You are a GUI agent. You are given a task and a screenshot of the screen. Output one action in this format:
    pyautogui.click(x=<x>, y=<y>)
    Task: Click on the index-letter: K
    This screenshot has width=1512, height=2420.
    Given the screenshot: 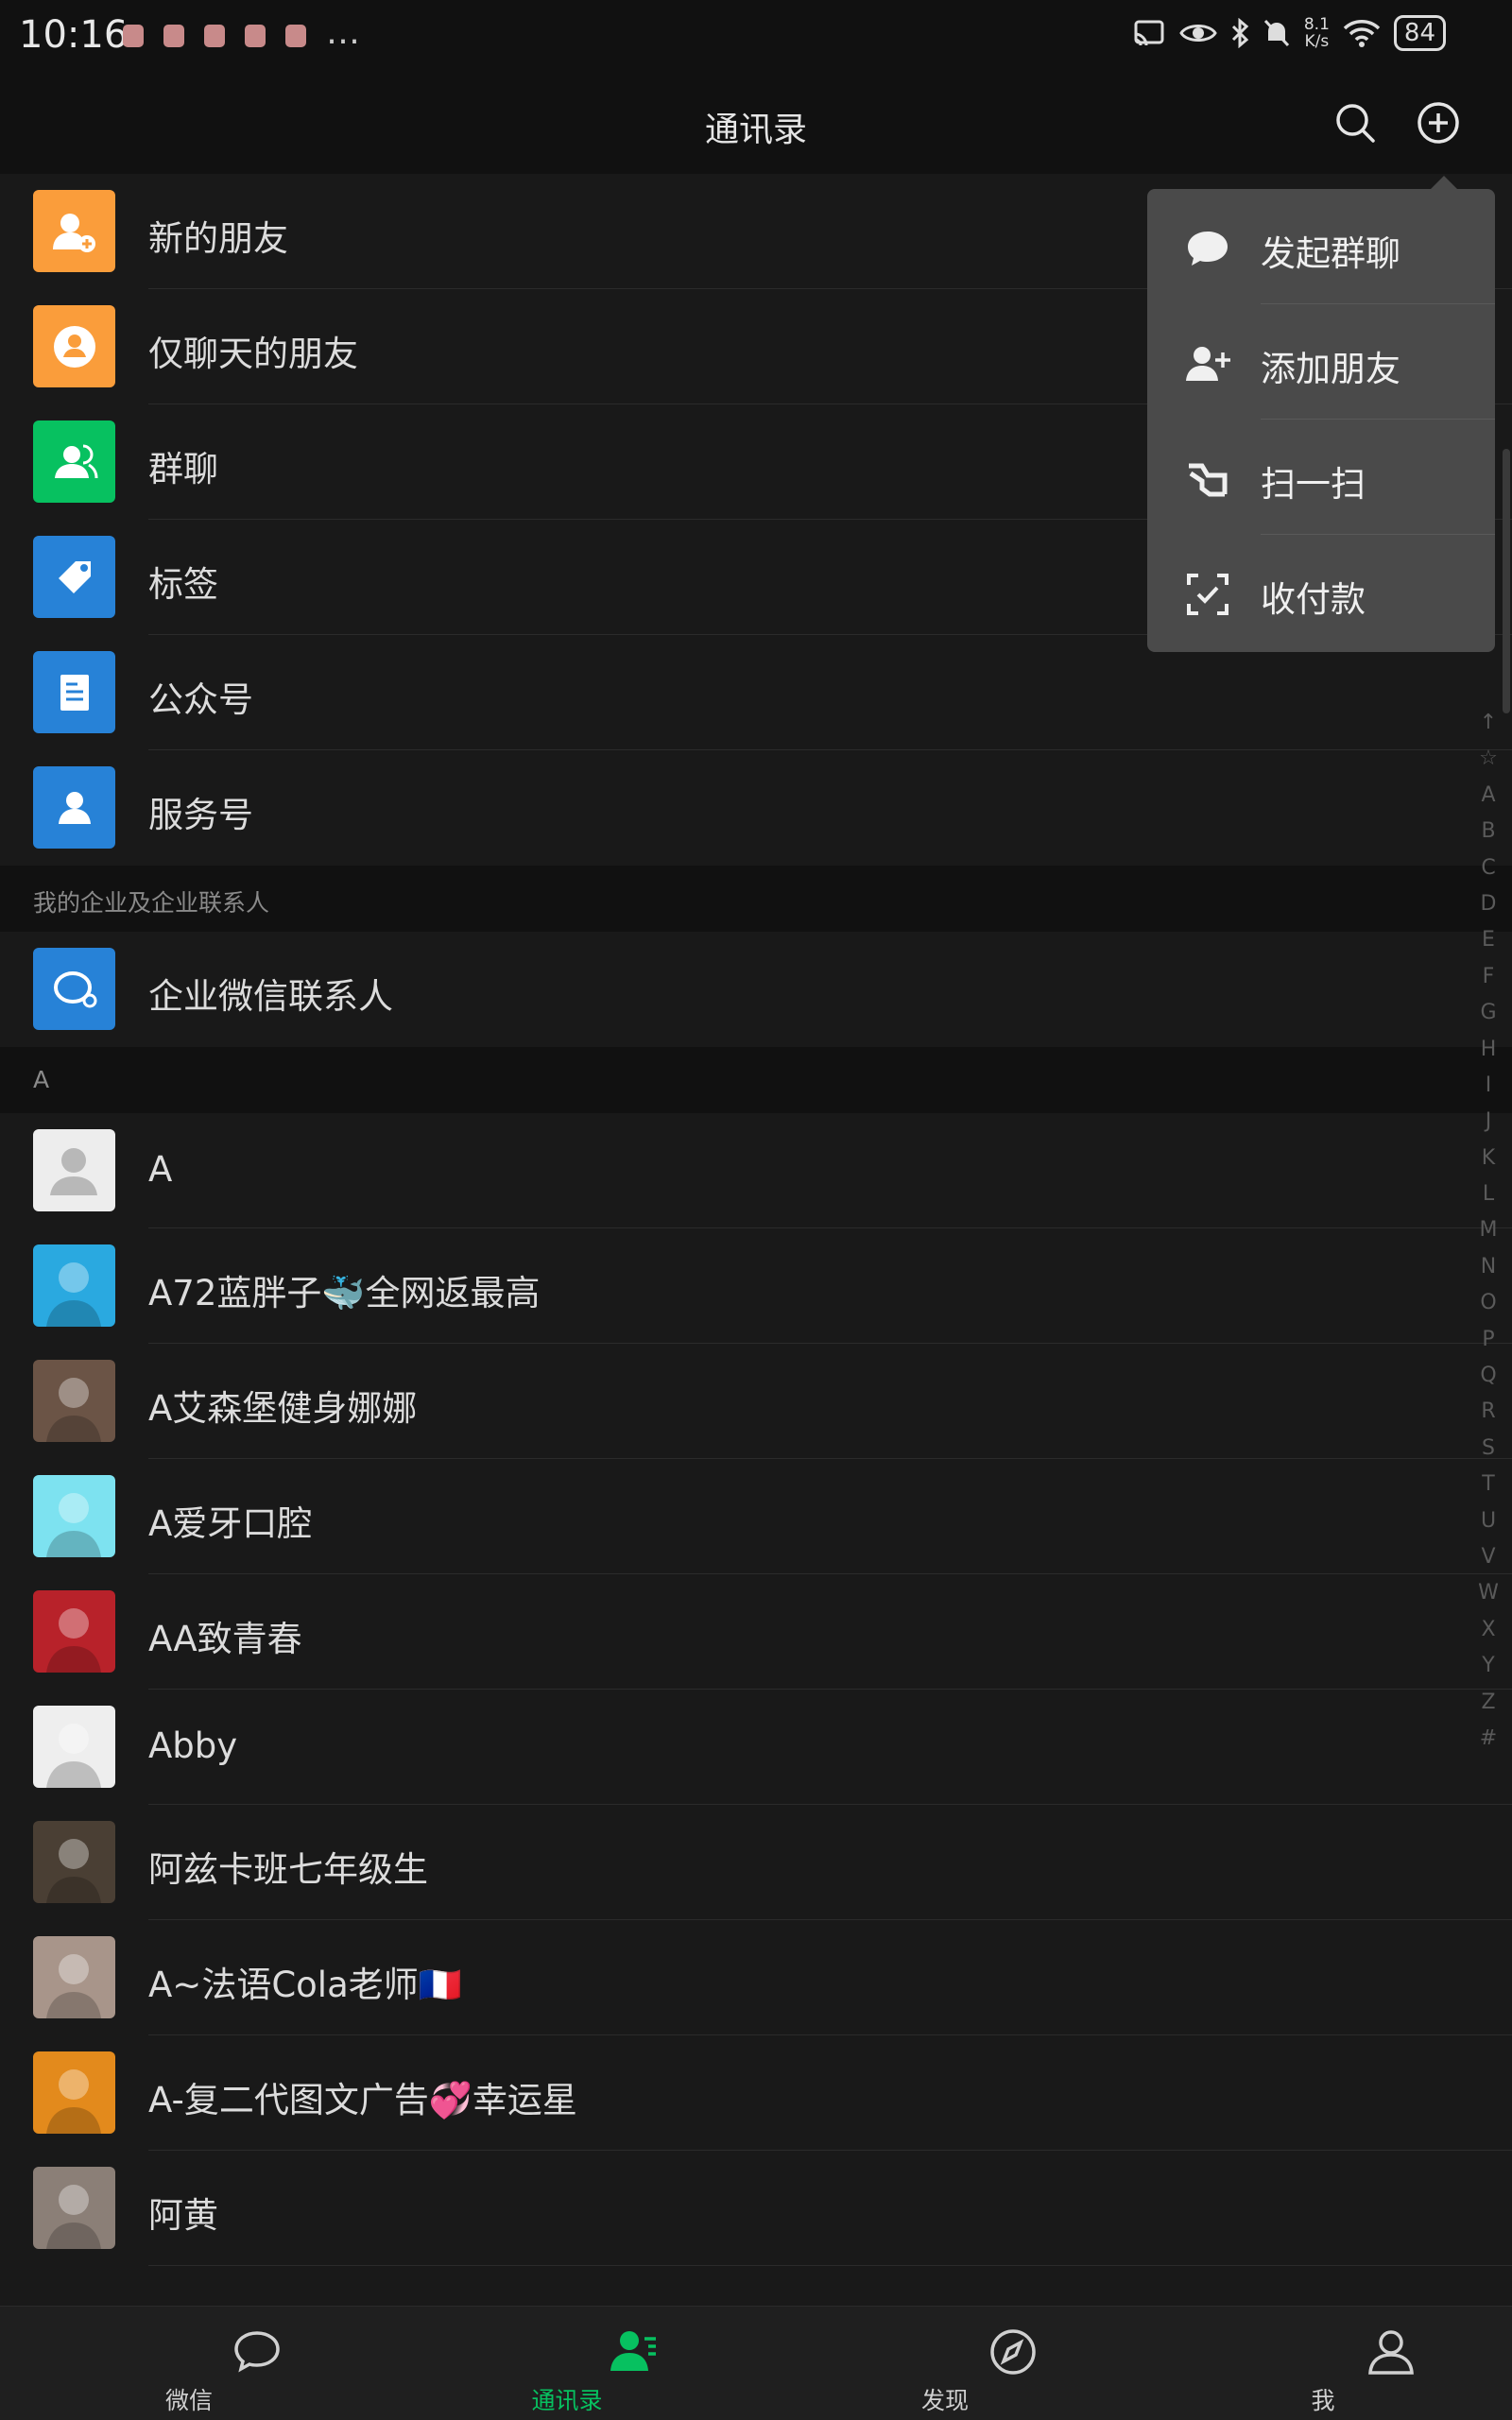 What is the action you would take?
    pyautogui.click(x=1488, y=1164)
    